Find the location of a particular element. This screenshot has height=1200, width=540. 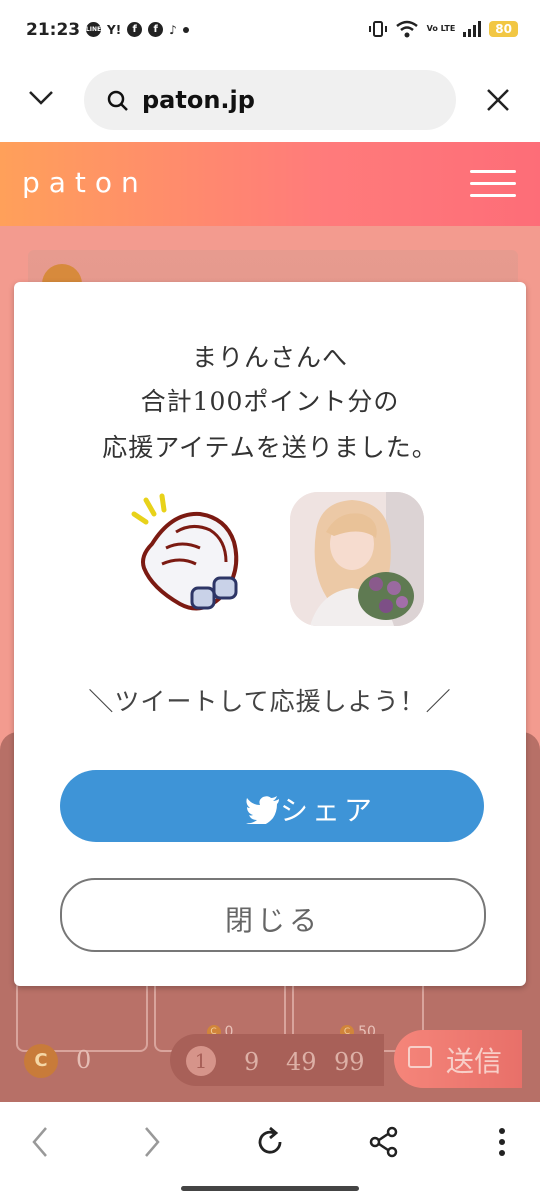

reload-icon is located at coordinates (270, 1142).